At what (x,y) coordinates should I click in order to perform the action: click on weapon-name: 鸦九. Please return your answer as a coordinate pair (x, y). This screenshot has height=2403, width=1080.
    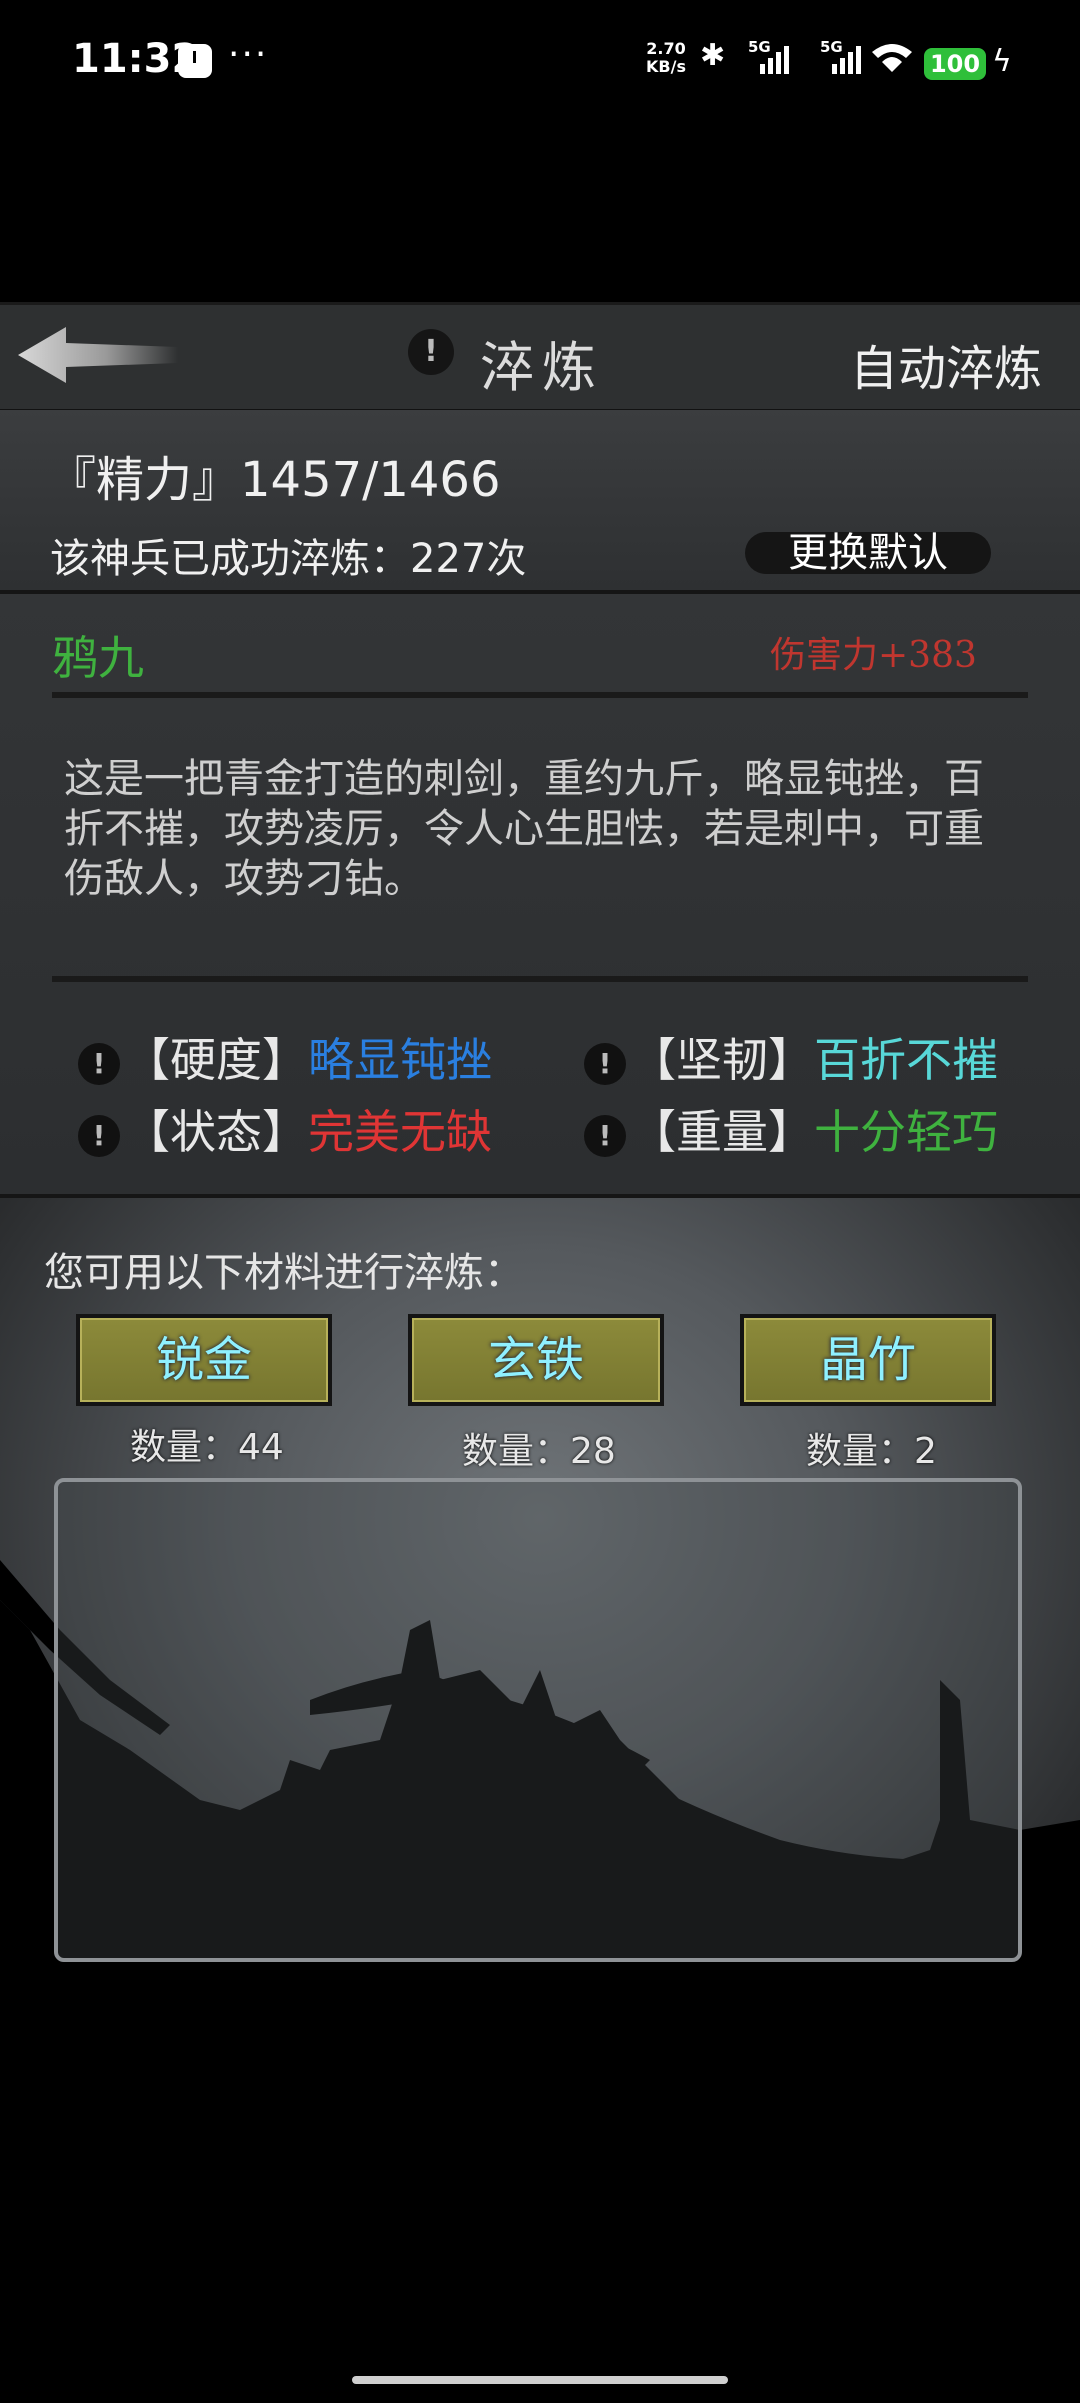
    Looking at the image, I should click on (98, 658).